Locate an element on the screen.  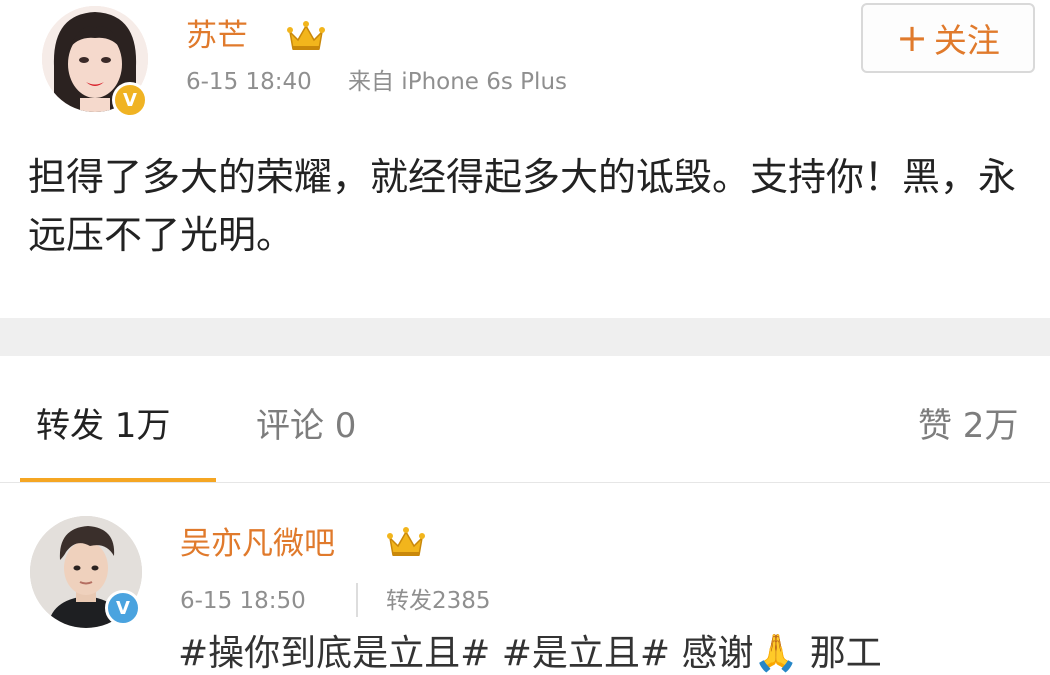
post-source: 来自 iPhone 6s Plus is located at coordinates (458, 82).